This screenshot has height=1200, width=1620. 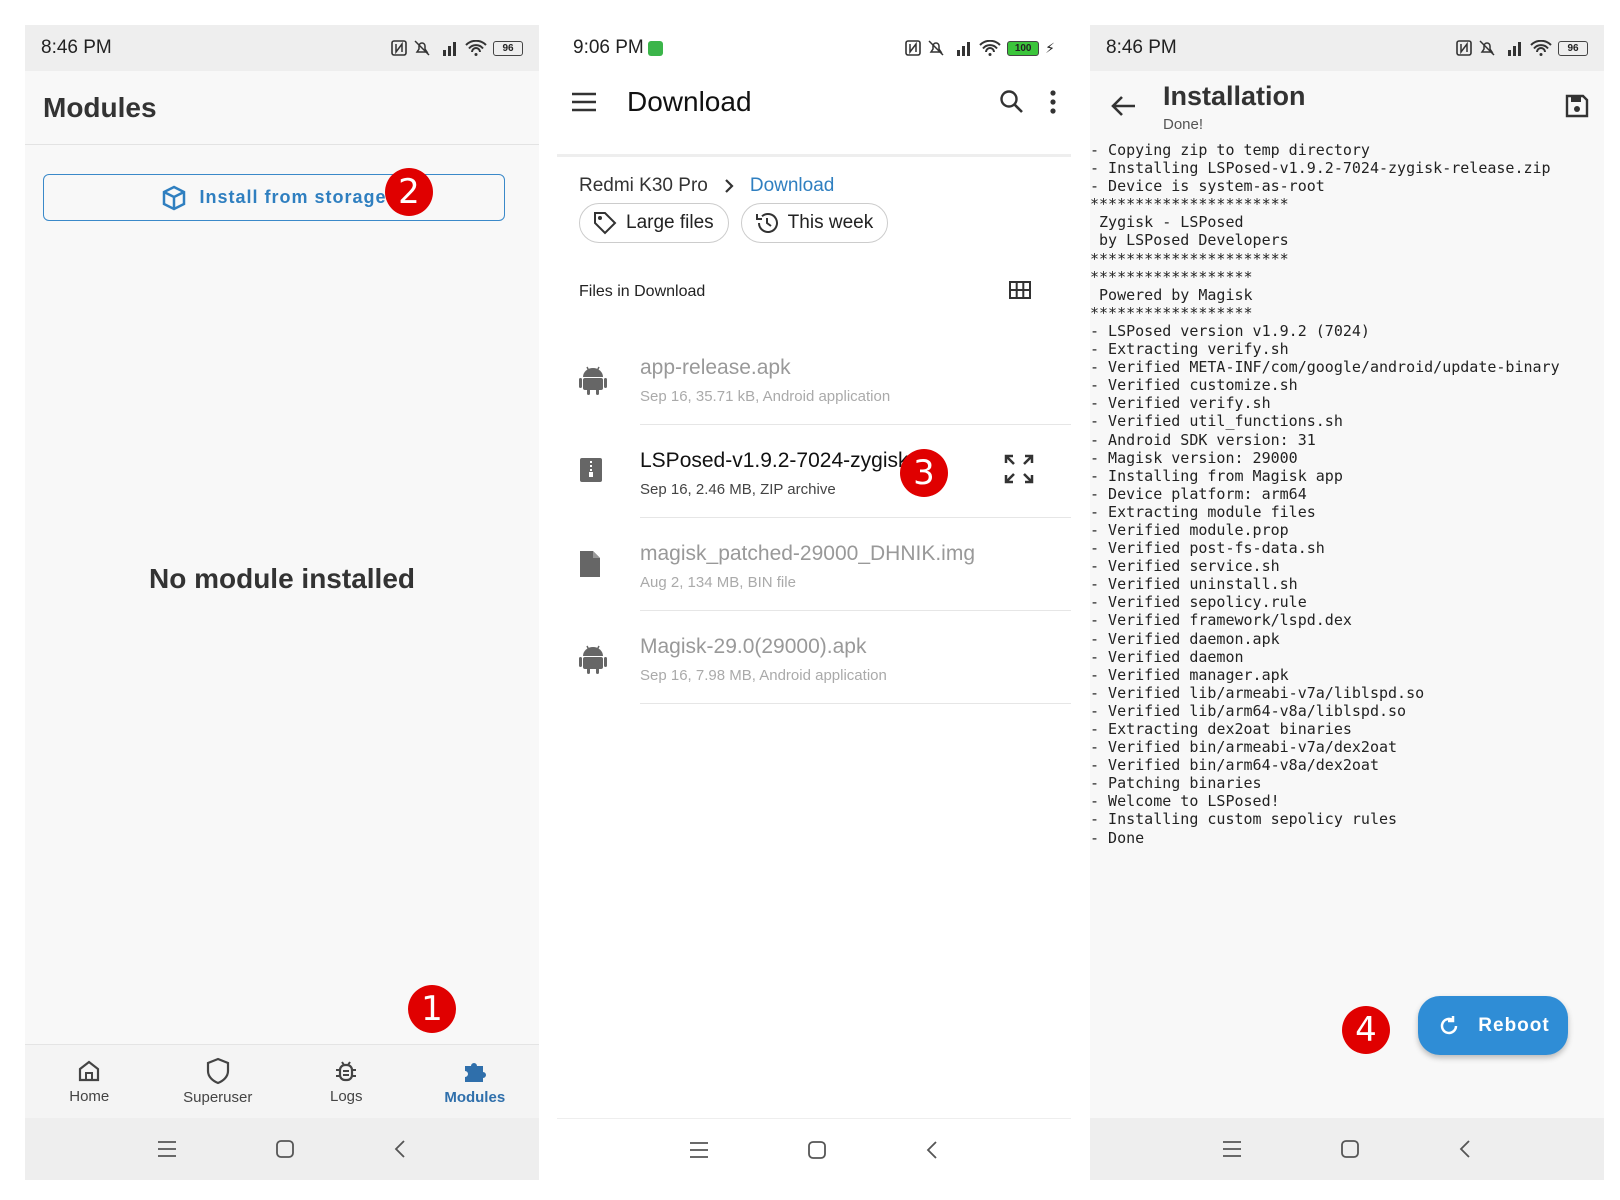 What do you see at coordinates (924, 473) in the screenshot?
I see `step-badge-3: 3` at bounding box center [924, 473].